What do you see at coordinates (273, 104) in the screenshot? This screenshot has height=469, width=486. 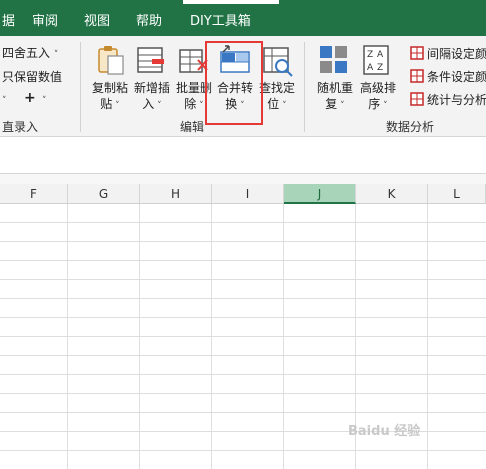 I see `find-locate-label-2: 位` at bounding box center [273, 104].